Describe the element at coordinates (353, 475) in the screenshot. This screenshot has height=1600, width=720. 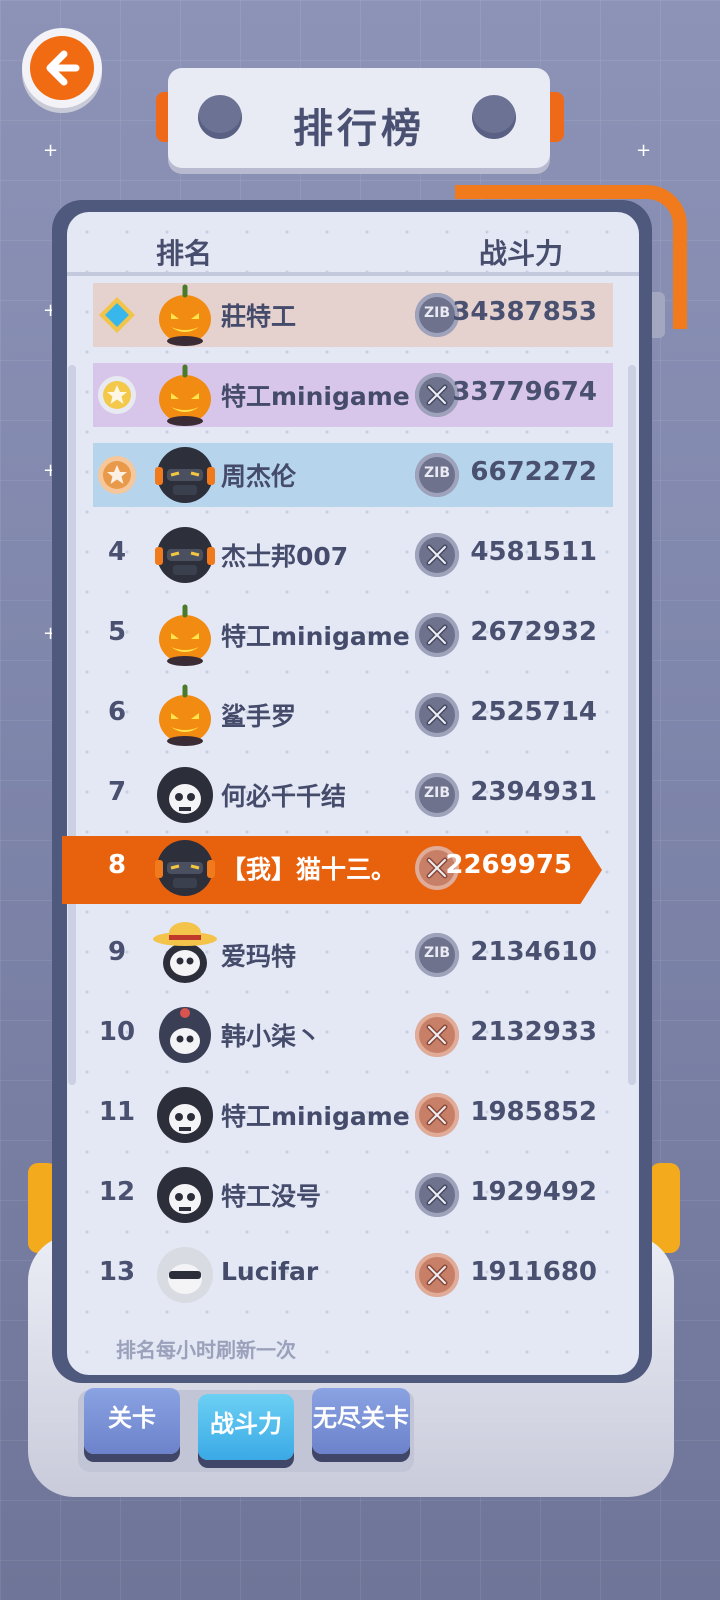
I see `leaderboard-row: 周杰伦 ZIB 6672272` at that location.